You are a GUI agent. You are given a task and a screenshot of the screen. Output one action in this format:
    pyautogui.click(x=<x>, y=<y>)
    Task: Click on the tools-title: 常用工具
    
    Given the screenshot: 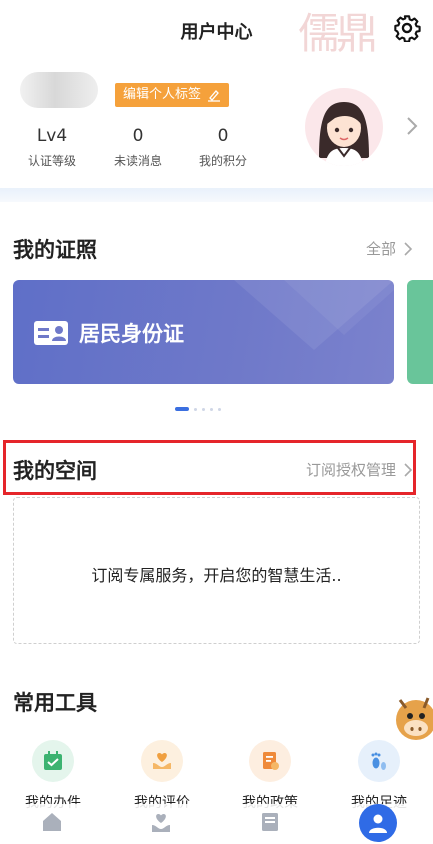 What is the action you would take?
    pyautogui.click(x=55, y=703)
    